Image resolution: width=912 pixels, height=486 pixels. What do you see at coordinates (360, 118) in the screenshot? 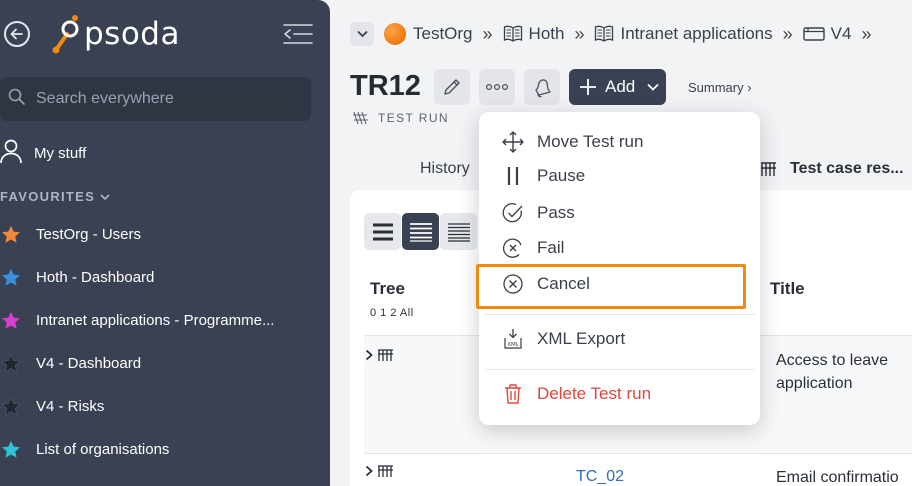
I see `test-run-icon` at bounding box center [360, 118].